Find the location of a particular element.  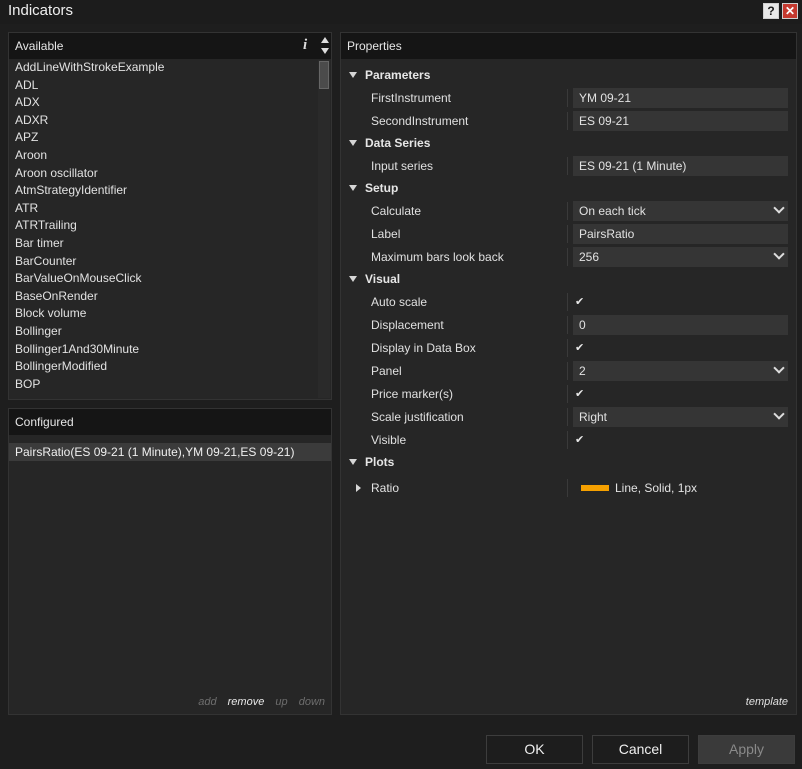

available-list-item: BarValueOnMouseClick is located at coordinates (163, 279).